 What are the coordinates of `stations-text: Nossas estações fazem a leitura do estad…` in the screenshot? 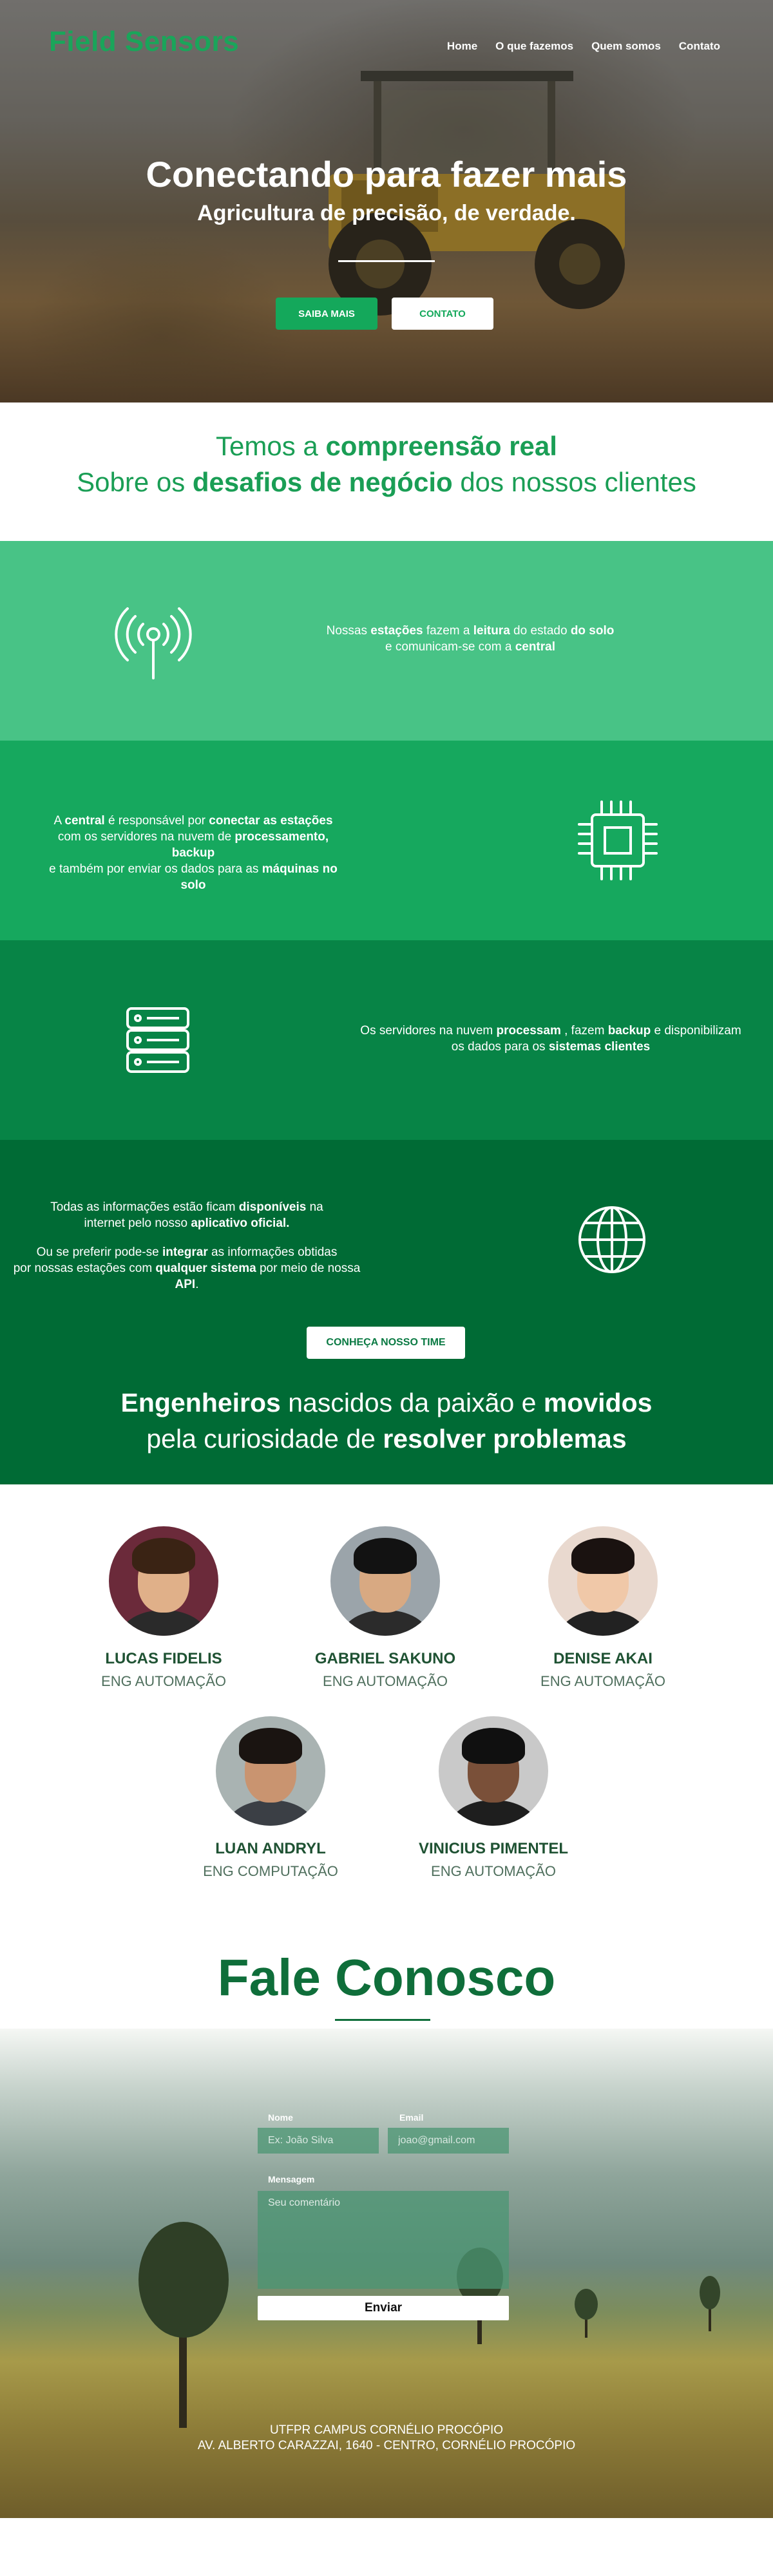 It's located at (470, 639).